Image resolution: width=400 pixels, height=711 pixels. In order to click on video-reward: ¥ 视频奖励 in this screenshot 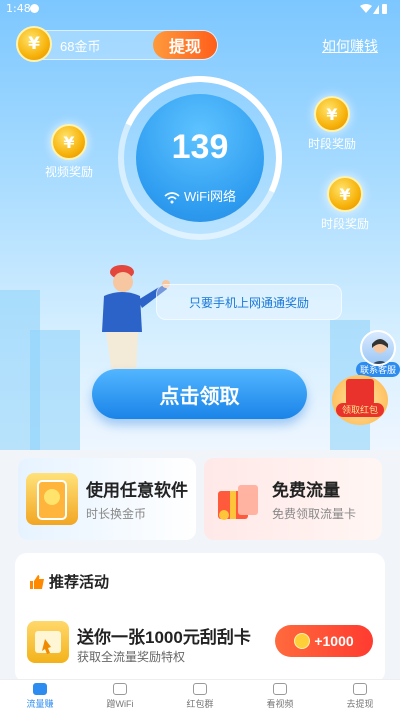, I will do `click(69, 152)`.